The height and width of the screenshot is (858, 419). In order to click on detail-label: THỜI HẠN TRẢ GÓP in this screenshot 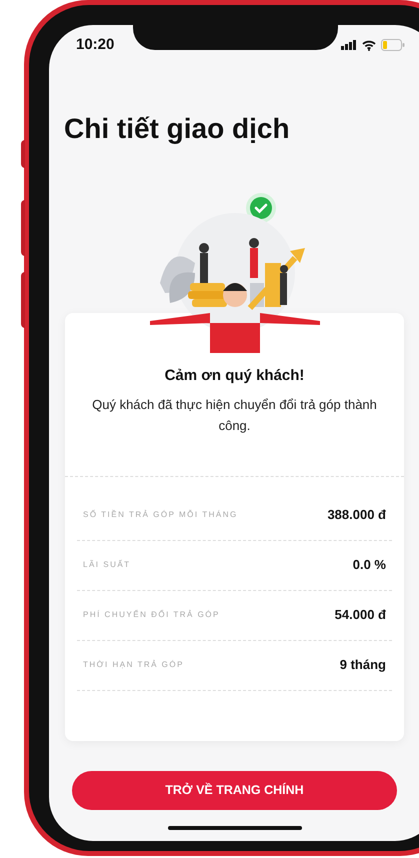, I will do `click(133, 665)`.